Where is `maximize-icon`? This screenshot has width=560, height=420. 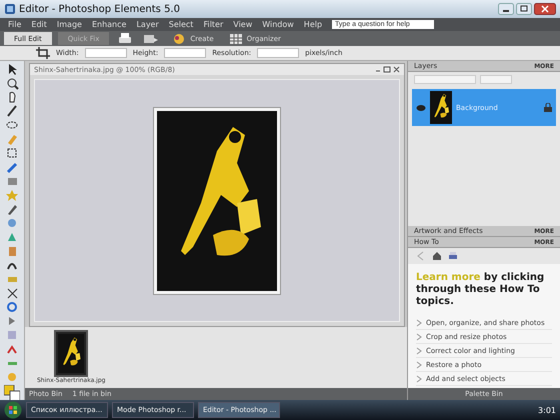
maximize-icon is located at coordinates (524, 9).